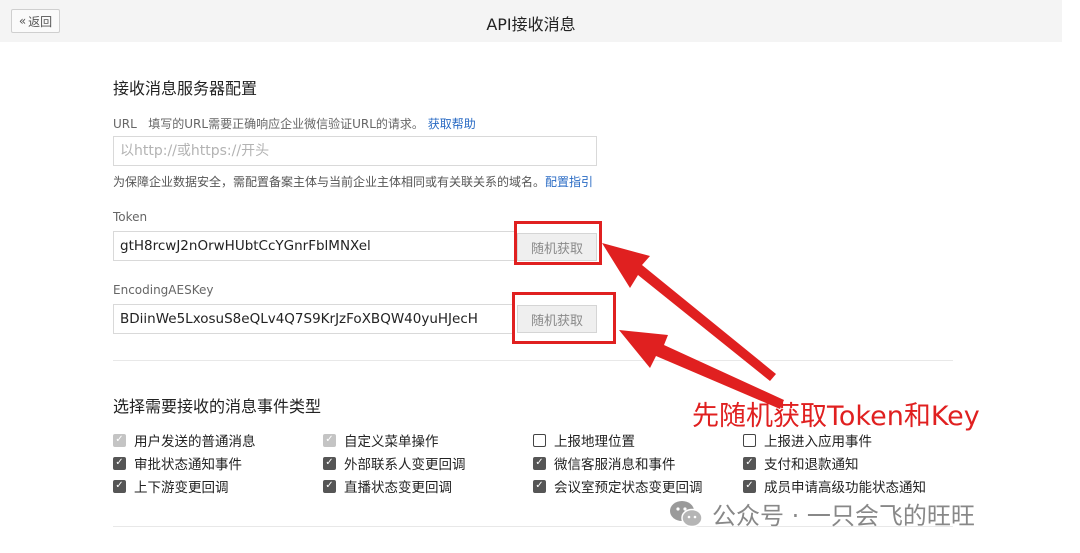  What do you see at coordinates (217, 406) in the screenshot?
I see `events-title: 选择需要接收的消息事件类型` at bounding box center [217, 406].